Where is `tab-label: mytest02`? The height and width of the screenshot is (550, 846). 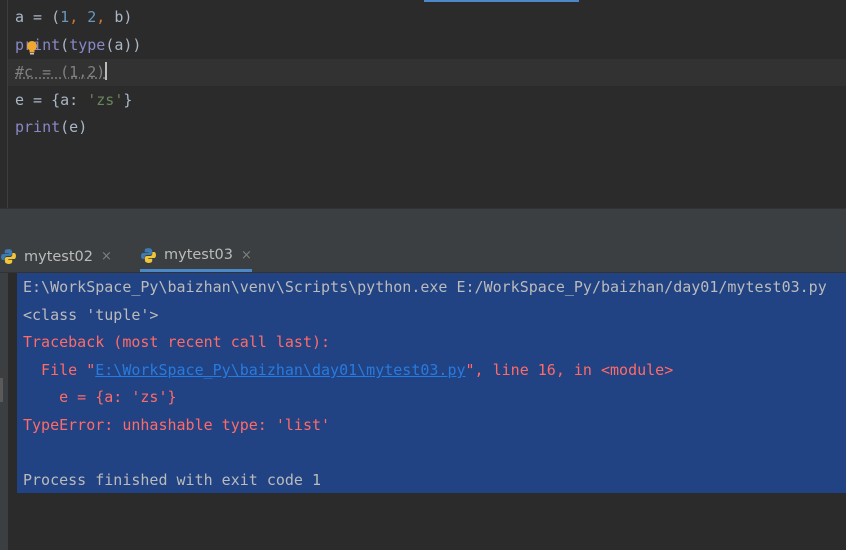 tab-label: mytest02 is located at coordinates (59, 256).